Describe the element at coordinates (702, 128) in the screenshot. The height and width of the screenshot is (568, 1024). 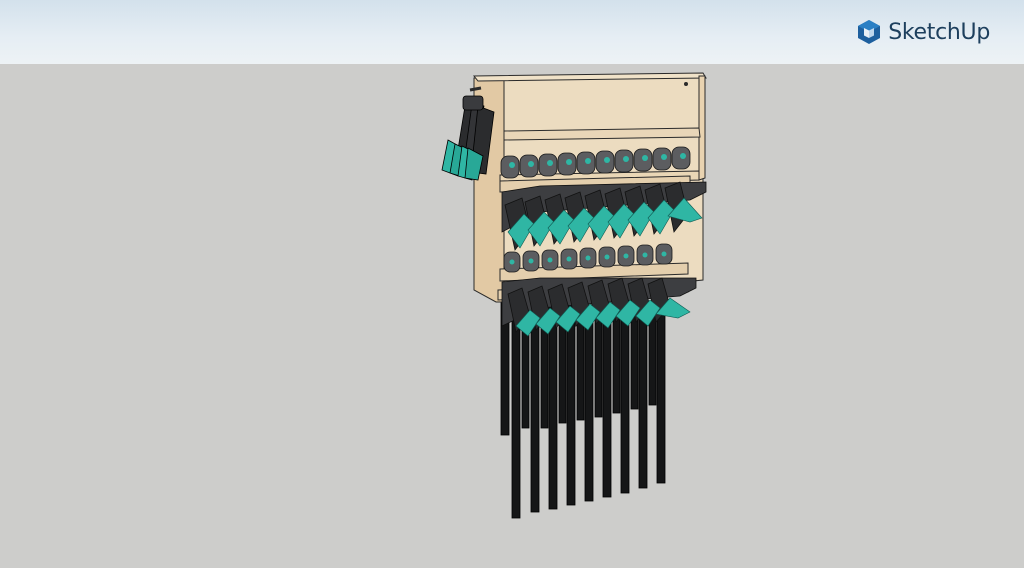
I see `cabinet-right-edge` at that location.